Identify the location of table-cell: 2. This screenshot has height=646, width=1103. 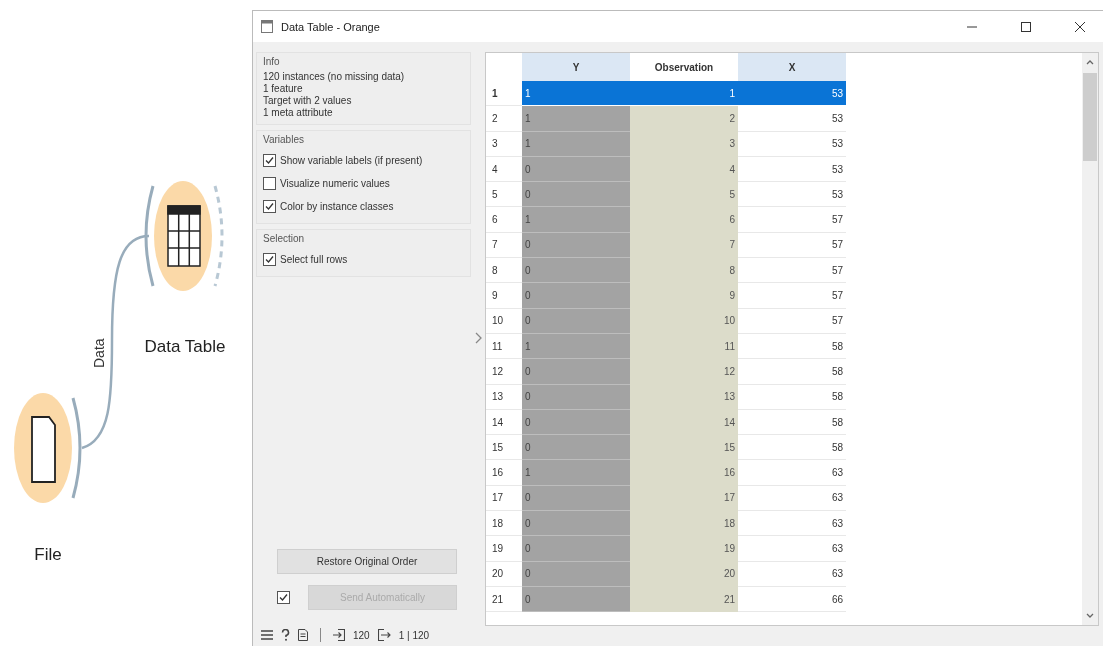
(684, 118).